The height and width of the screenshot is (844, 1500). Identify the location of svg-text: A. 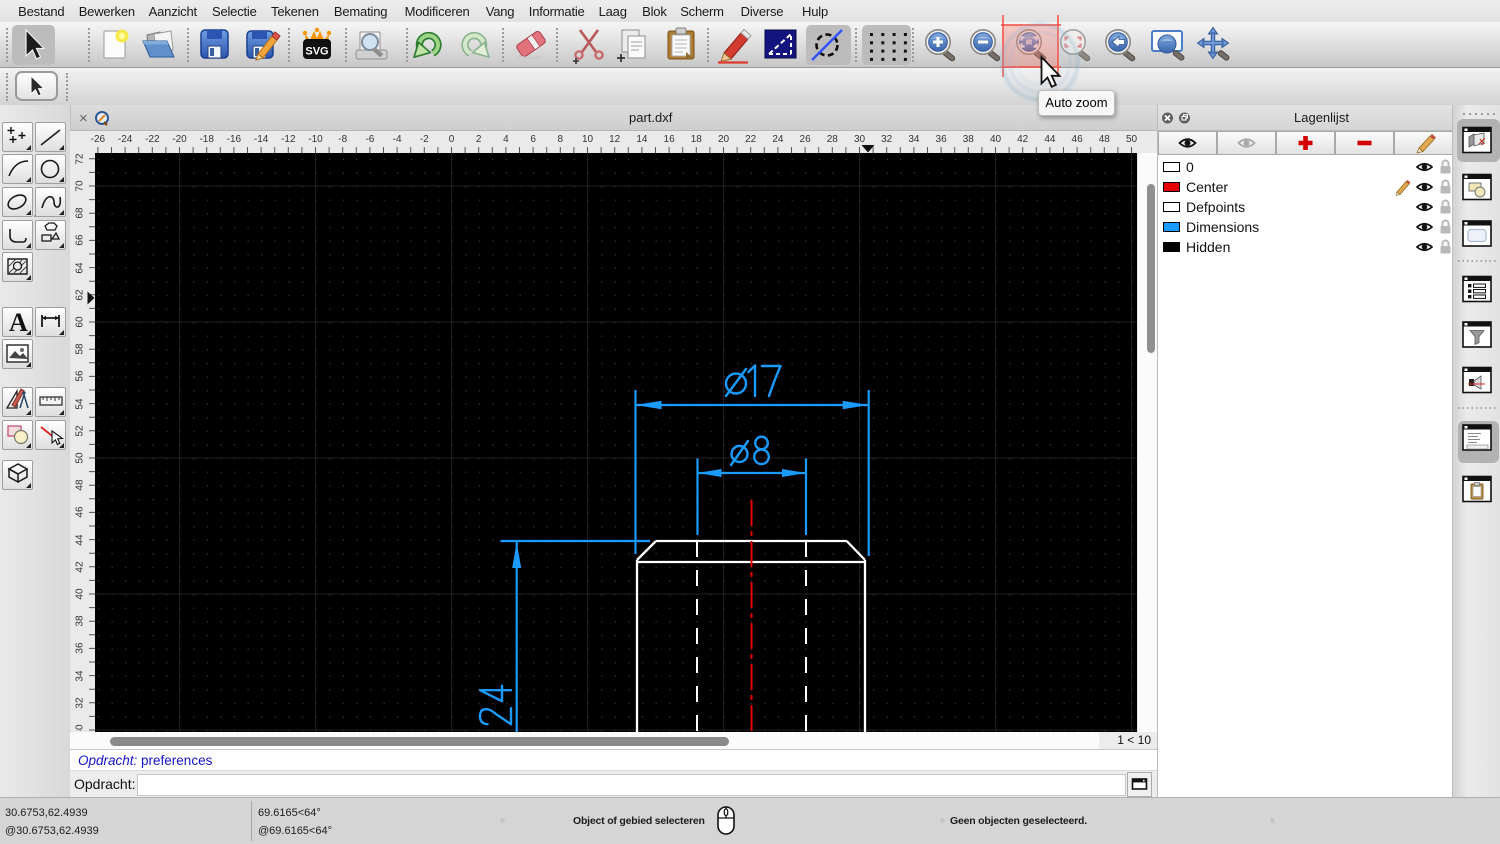
(18, 322).